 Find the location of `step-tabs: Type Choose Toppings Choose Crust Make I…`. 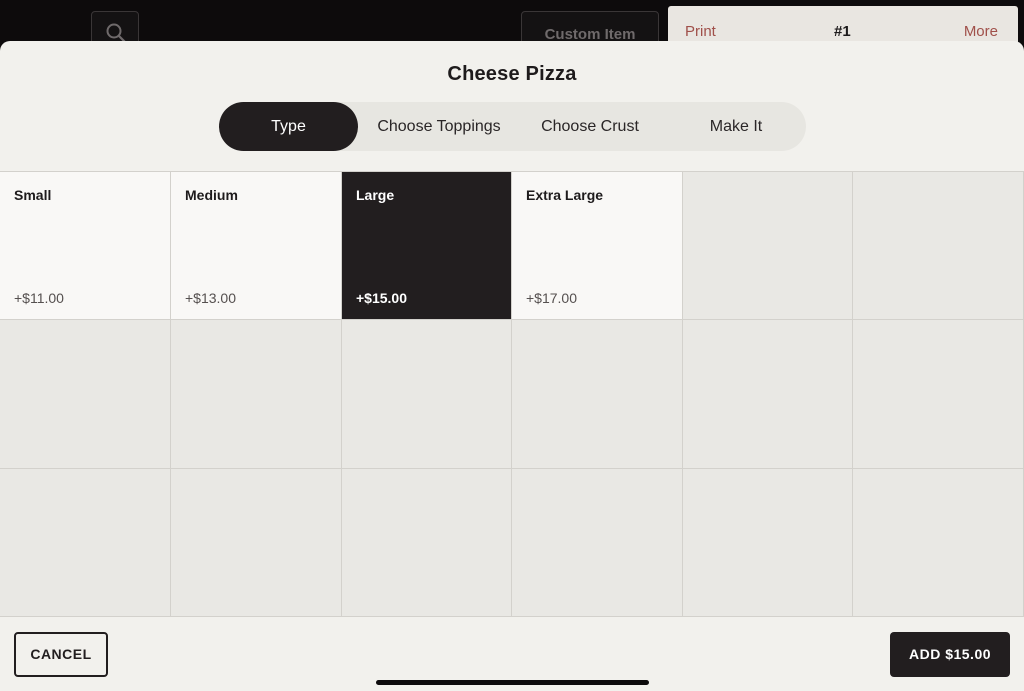

step-tabs: Type Choose Toppings Choose Crust Make I… is located at coordinates (512, 126).